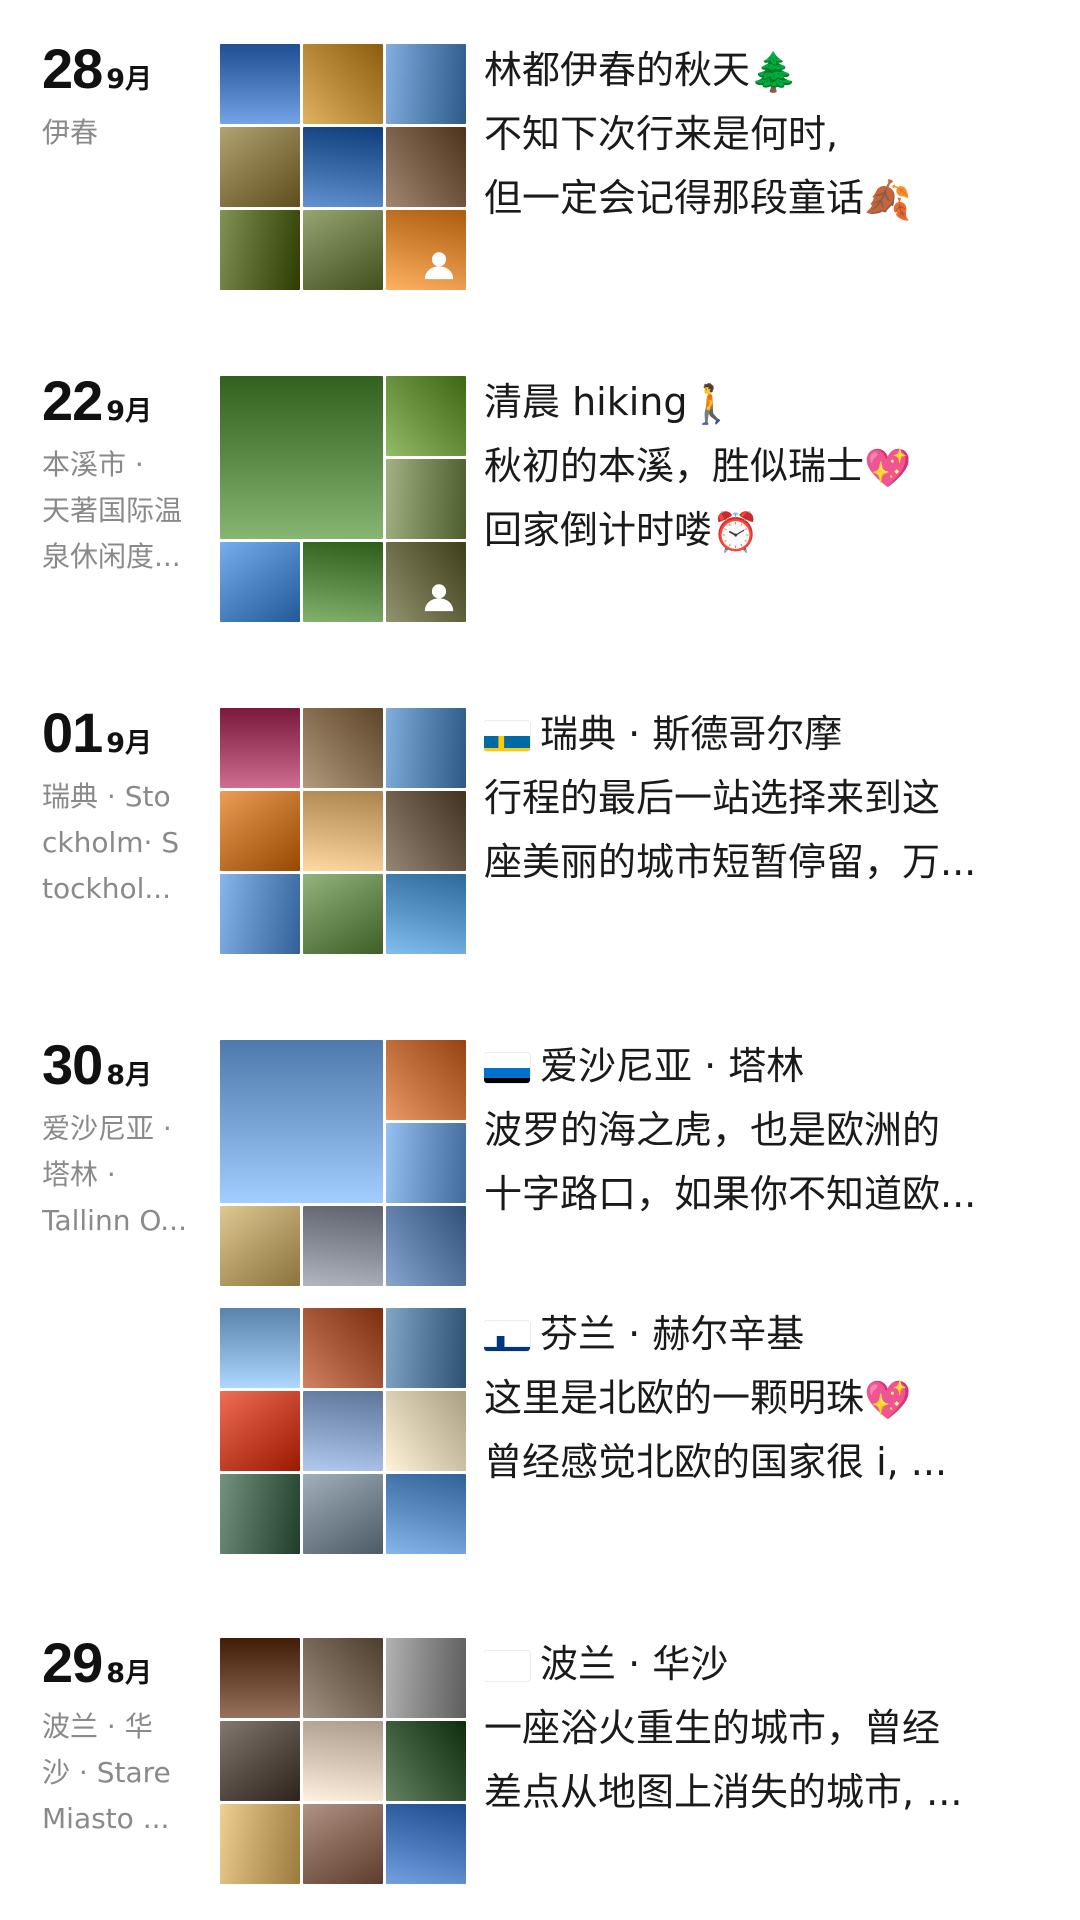 The width and height of the screenshot is (1080, 1920). I want to click on post-text-line: 这里是北欧的一颗明珠💖, so click(772, 1398).